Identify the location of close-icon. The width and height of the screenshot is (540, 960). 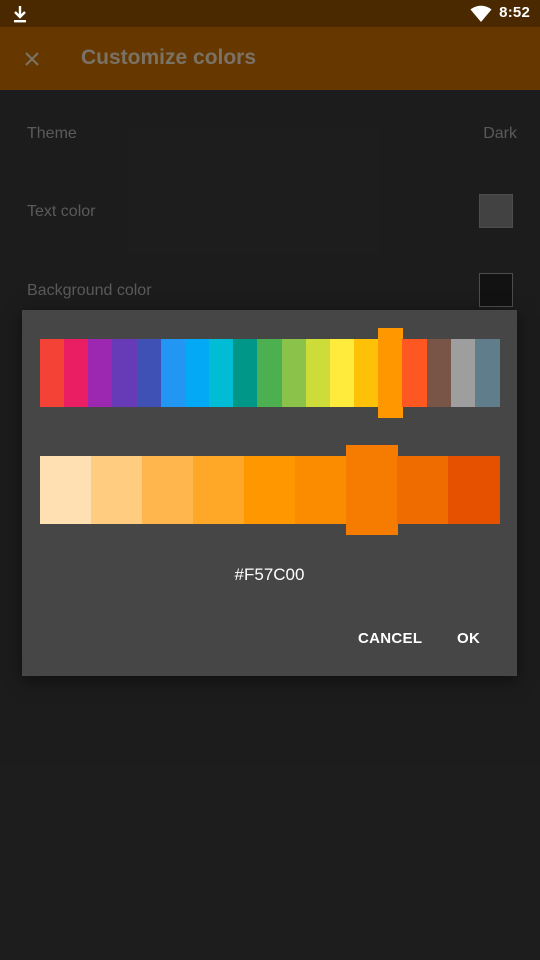
(32, 59).